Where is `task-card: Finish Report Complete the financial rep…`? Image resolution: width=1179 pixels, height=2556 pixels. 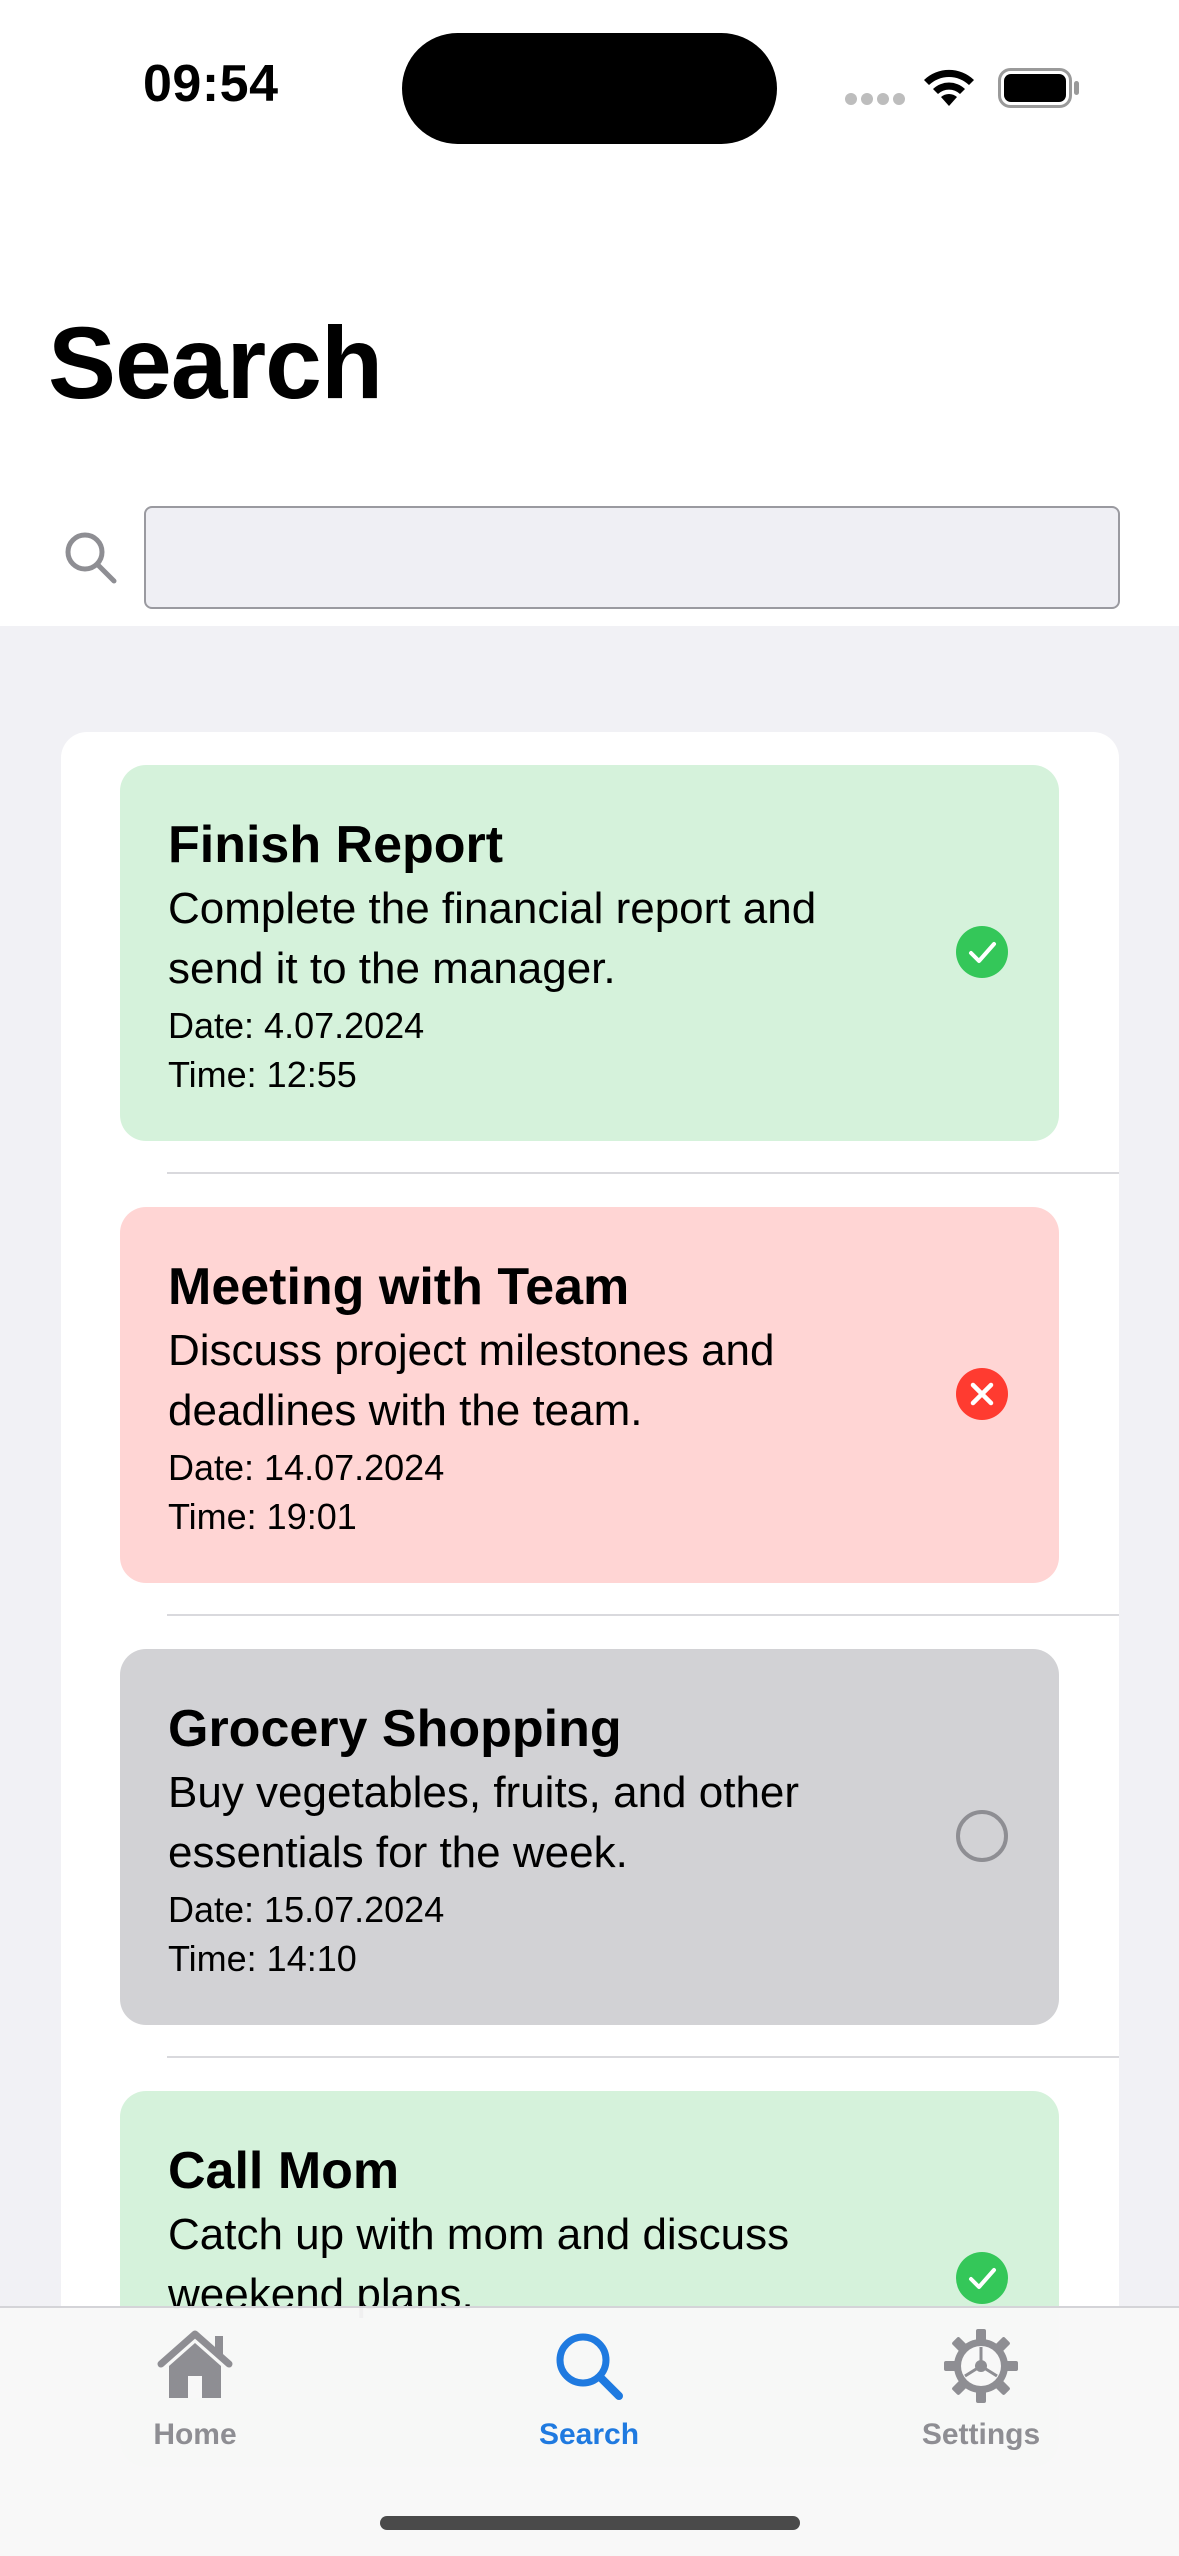
task-card: Finish Report Complete the financial rep… is located at coordinates (589, 953).